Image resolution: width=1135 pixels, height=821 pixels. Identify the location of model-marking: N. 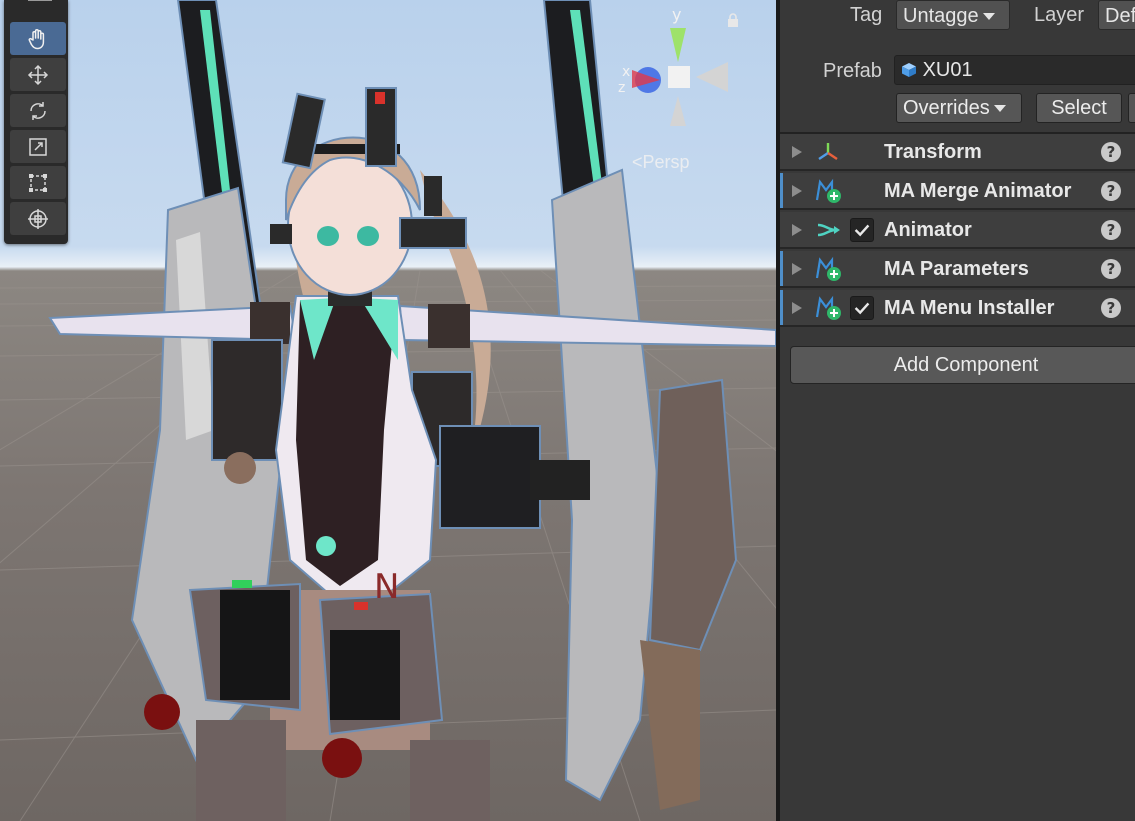
(386, 587).